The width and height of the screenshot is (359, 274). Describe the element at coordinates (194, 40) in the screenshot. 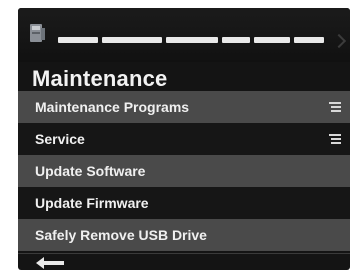

I see `progress-bar-icon` at that location.